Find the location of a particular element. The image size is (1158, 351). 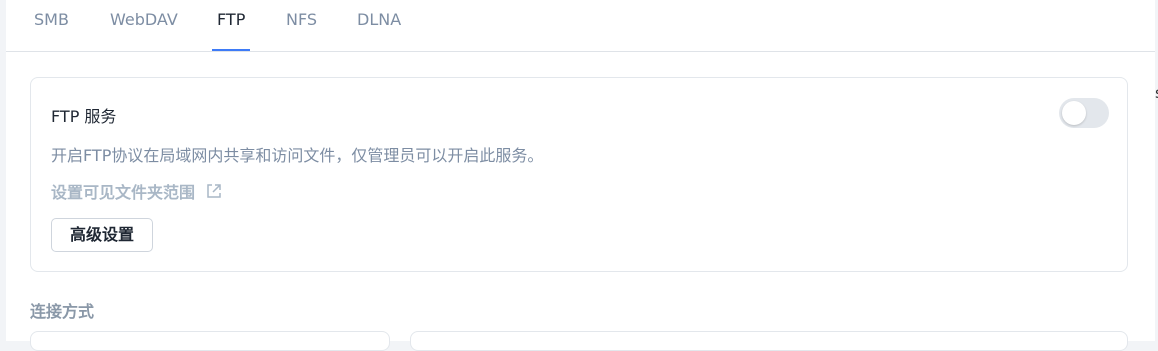

tab-nfs: NFS is located at coordinates (301, 25).